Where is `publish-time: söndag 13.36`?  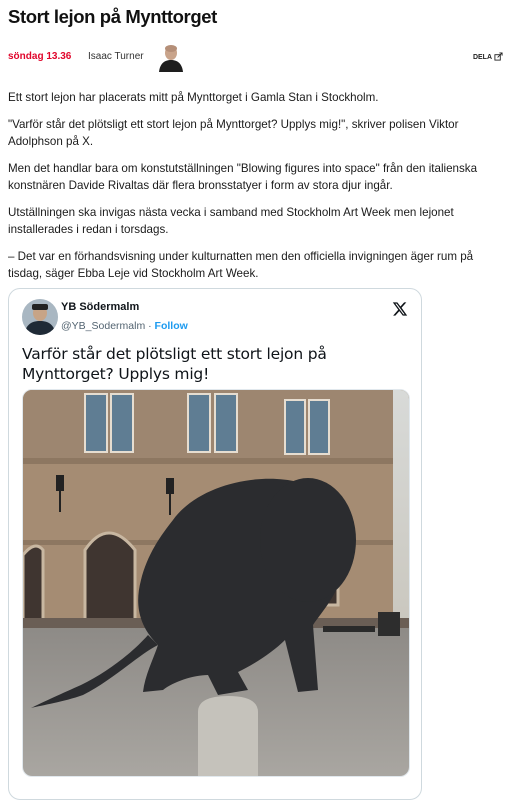 publish-time: söndag 13.36 is located at coordinates (40, 56).